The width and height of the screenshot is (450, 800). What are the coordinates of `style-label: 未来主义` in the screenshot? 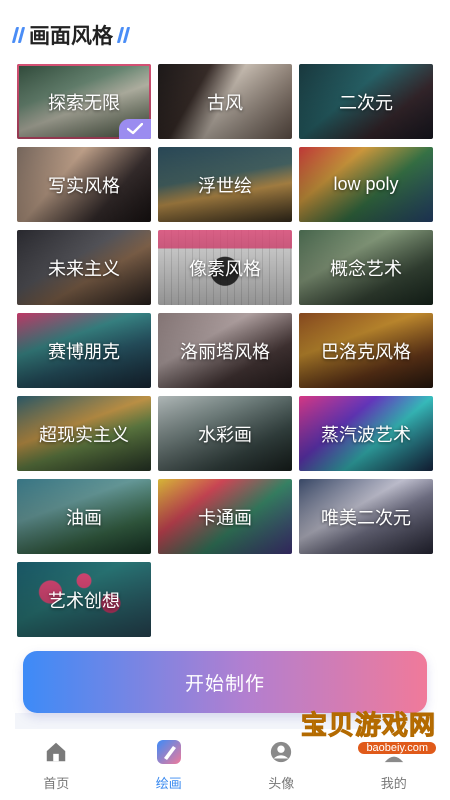 It's located at (84, 268).